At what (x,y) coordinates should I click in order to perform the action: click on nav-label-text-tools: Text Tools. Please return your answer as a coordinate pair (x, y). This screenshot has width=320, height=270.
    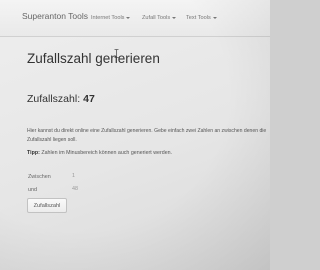
    Looking at the image, I should click on (198, 18).